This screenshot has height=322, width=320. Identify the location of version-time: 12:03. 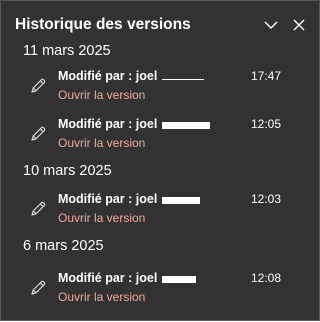
(266, 199).